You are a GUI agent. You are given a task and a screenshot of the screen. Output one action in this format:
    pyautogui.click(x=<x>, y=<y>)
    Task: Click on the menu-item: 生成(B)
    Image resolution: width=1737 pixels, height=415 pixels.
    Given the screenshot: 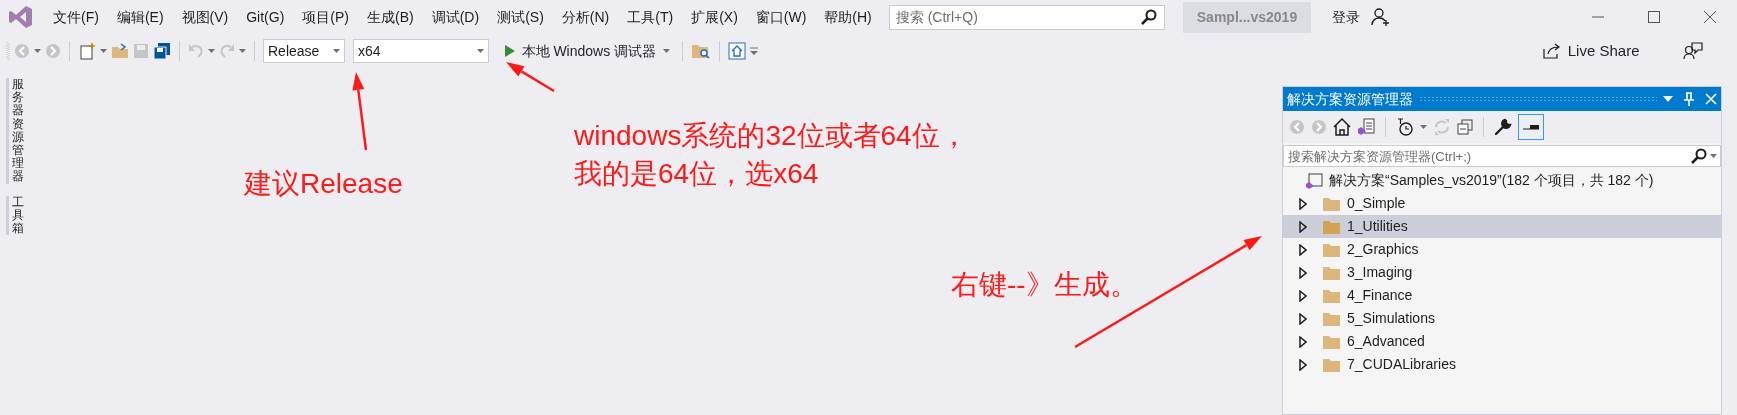 What is the action you would take?
    pyautogui.click(x=390, y=17)
    